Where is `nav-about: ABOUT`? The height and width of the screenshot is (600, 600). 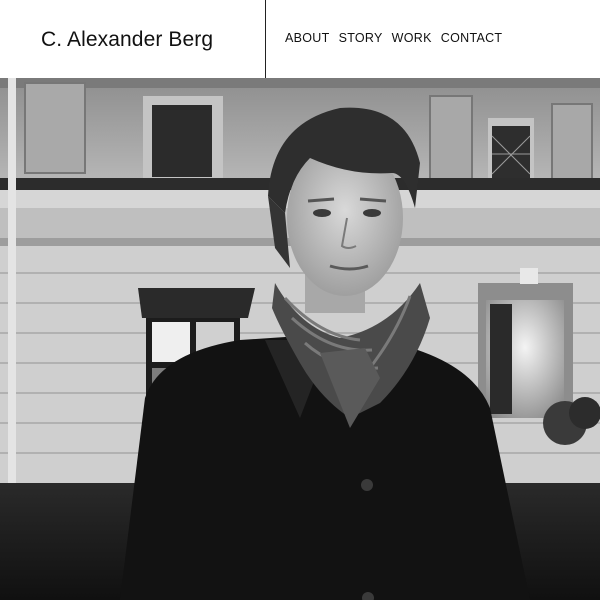 nav-about: ABOUT is located at coordinates (307, 38).